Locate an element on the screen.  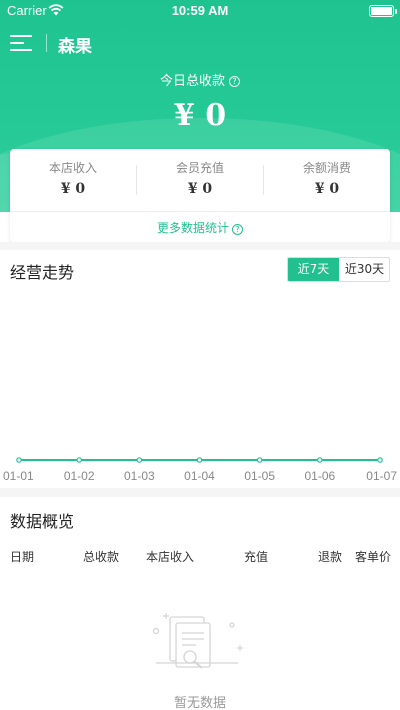
empty-data-text: 暂无数据 is located at coordinates (199, 703).